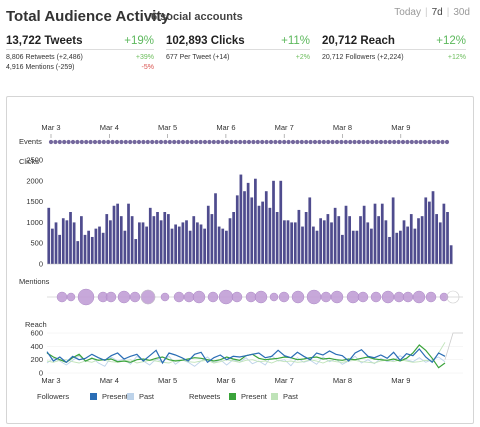 This screenshot has width=480, height=427. What do you see at coordinates (407, 12) in the screenshot?
I see `range-today-link: Today` at bounding box center [407, 12].